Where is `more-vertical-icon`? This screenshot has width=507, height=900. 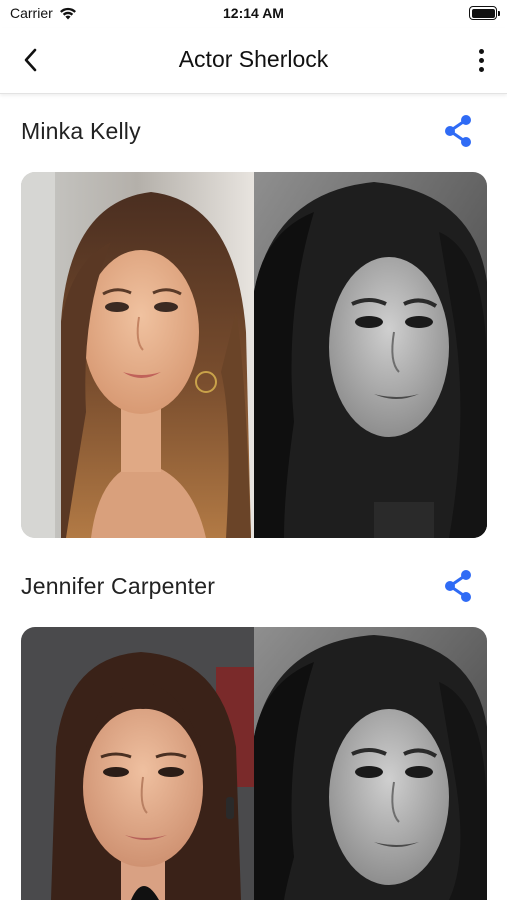 more-vertical-icon is located at coordinates (481, 51).